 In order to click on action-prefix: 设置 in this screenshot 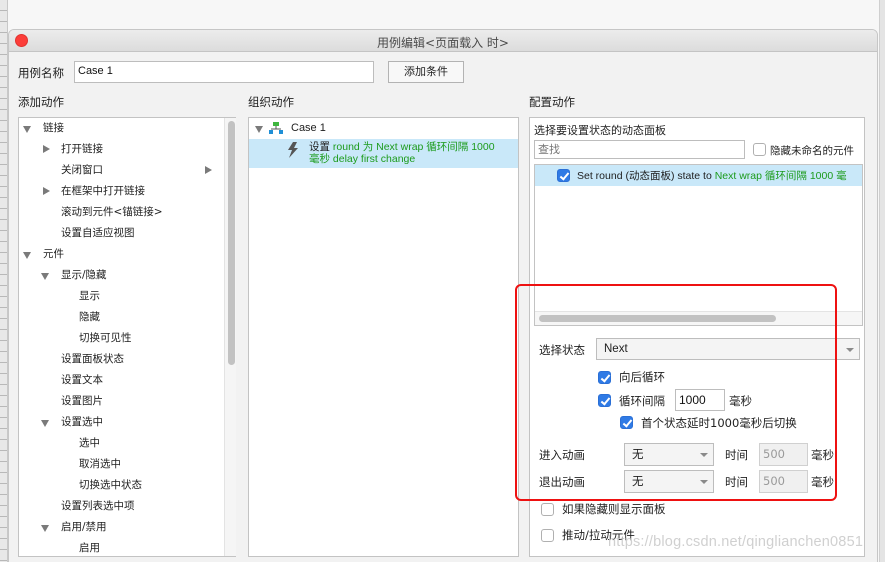, I will do `click(319, 147)`.